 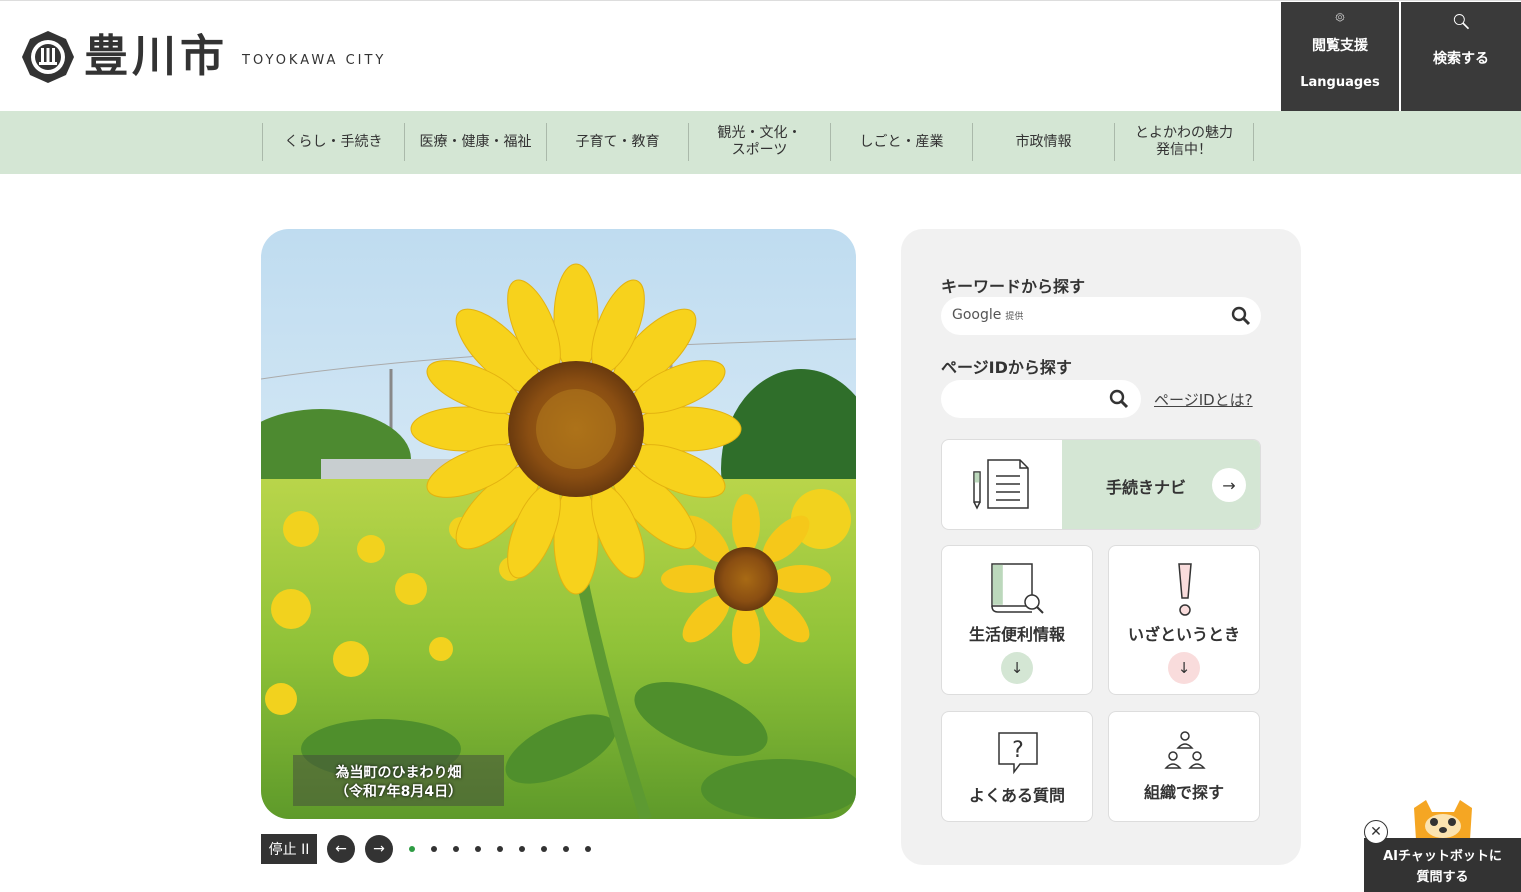 I want to click on procedure-navi-label: 手続きナビ, so click(x=1146, y=487).